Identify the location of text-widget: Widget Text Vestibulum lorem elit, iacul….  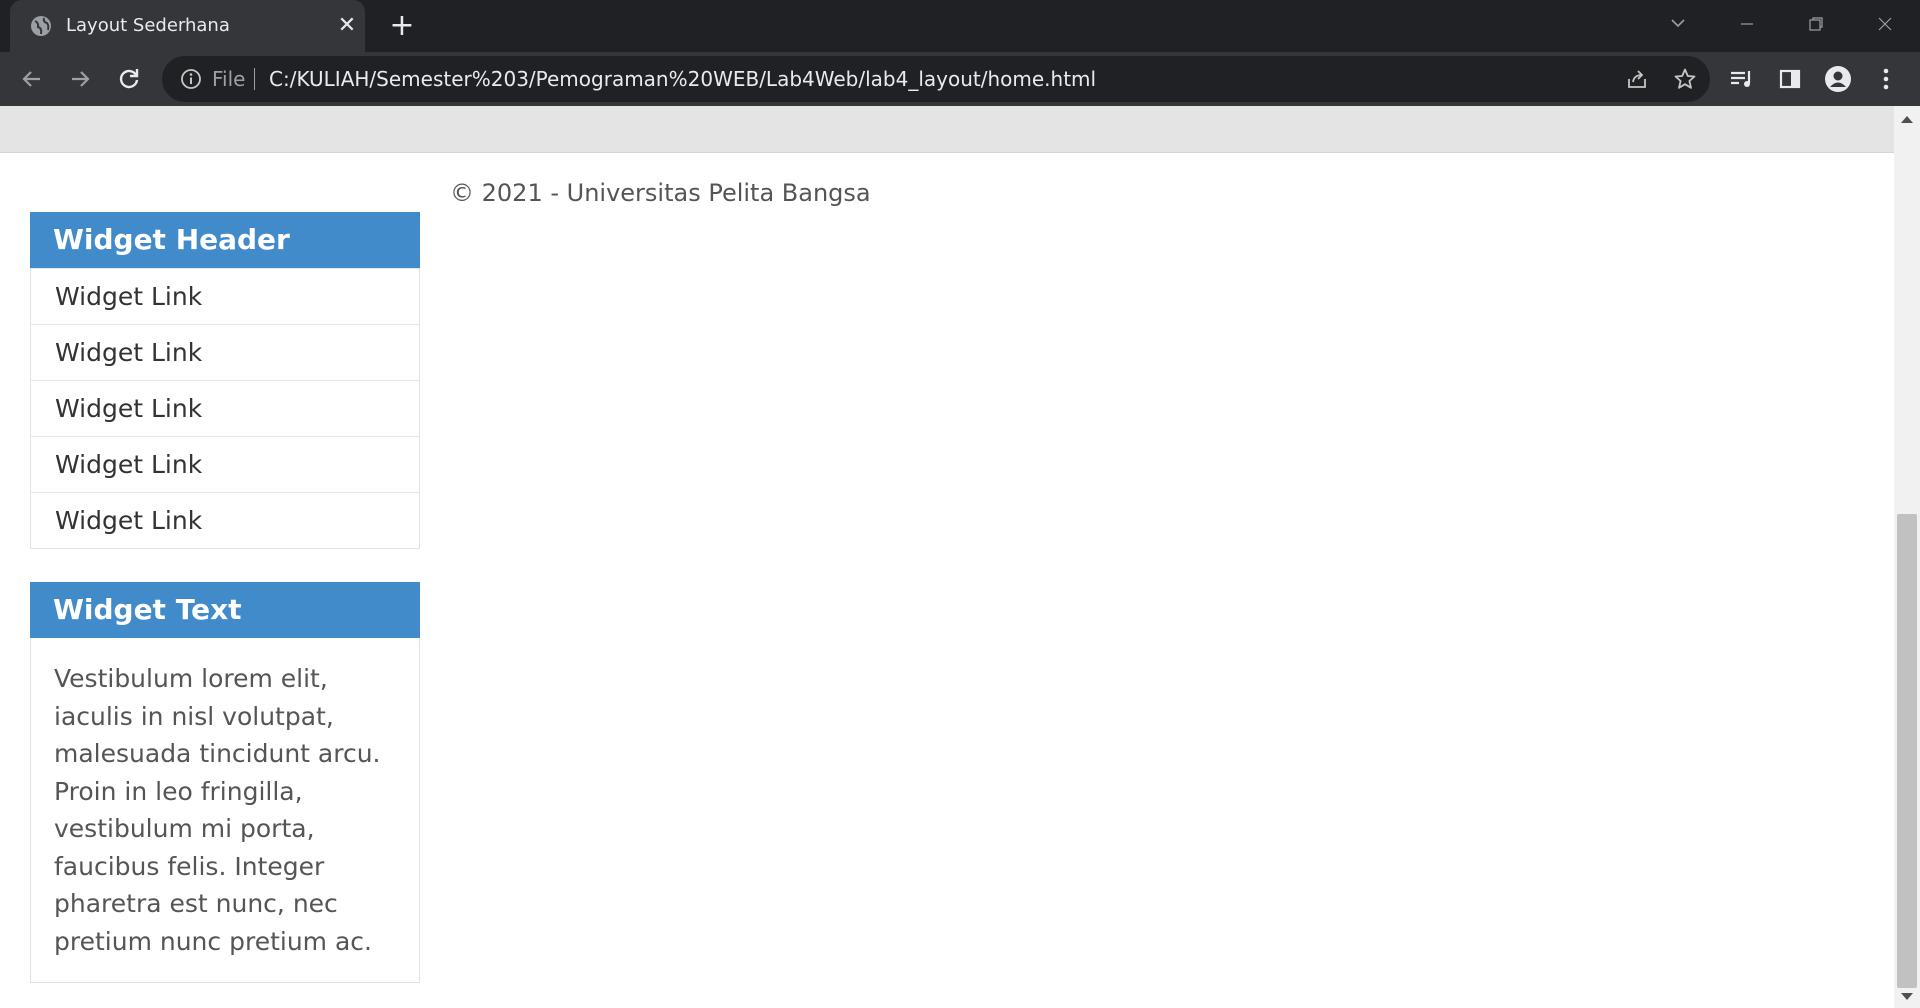
(225, 782).